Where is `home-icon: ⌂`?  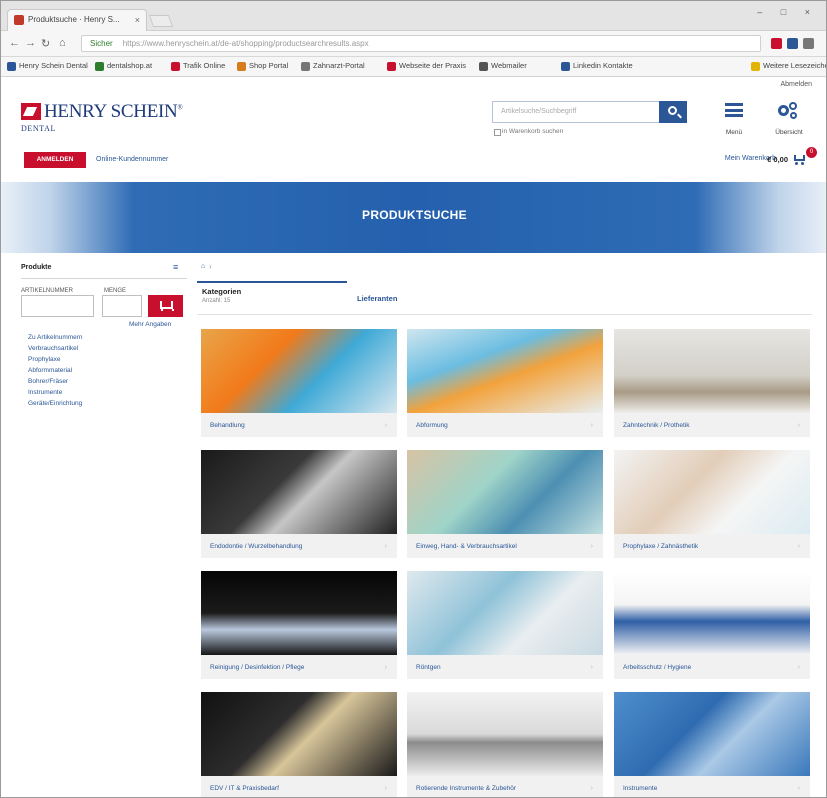 home-icon: ⌂ is located at coordinates (62, 43).